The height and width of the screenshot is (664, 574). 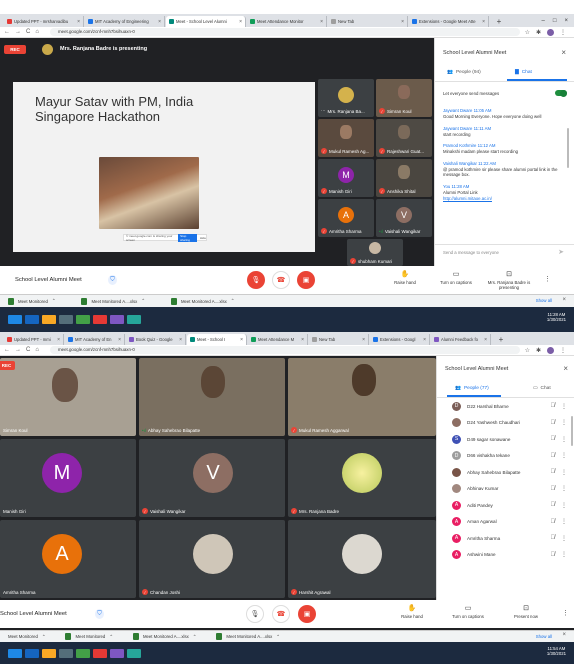 What do you see at coordinates (68, 397) in the screenshot?
I see `participant-tile: Simran Koul` at bounding box center [68, 397].